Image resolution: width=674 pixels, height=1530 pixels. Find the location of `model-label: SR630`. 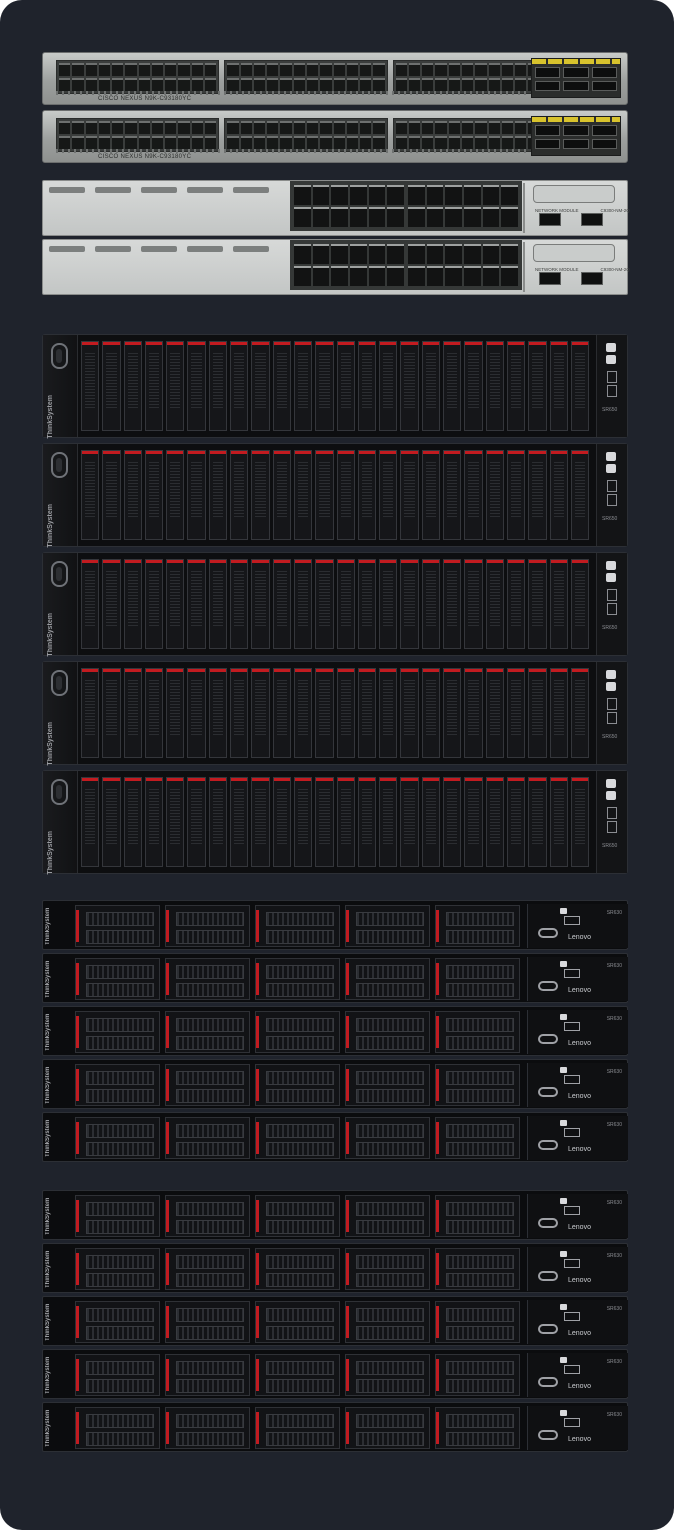

model-label: SR630 is located at coordinates (614, 1072).